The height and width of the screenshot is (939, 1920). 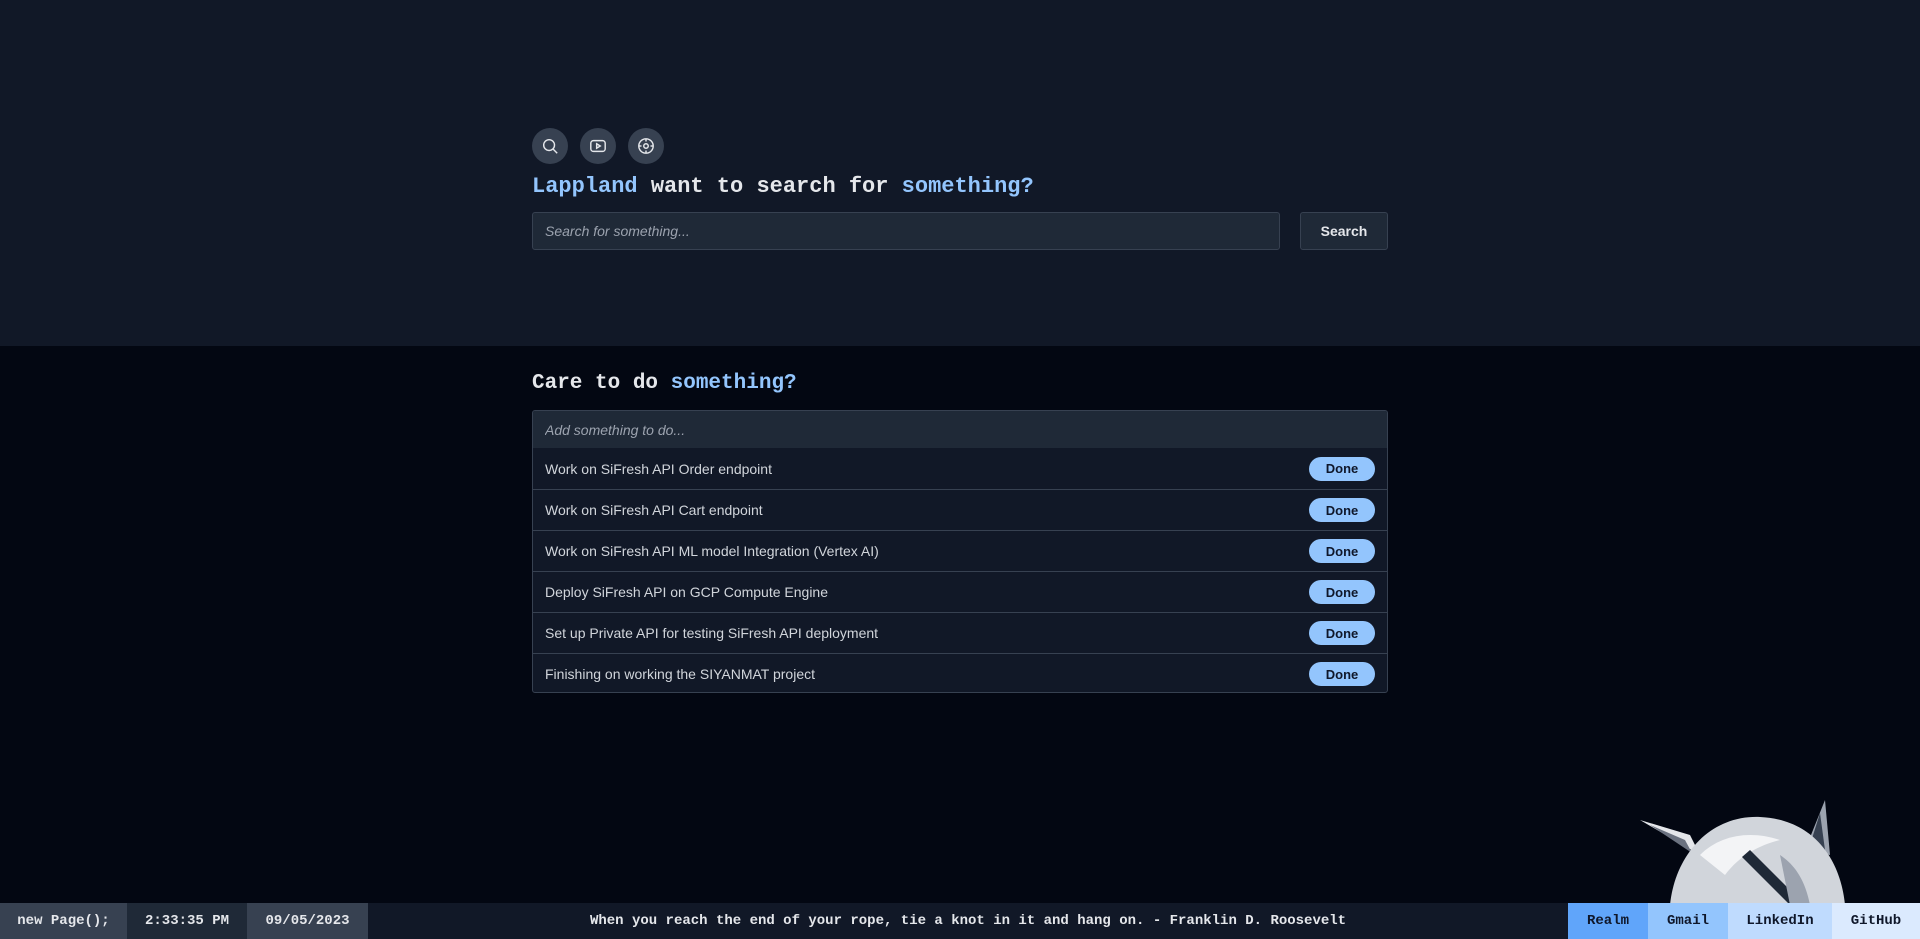 What do you see at coordinates (960, 146) in the screenshot?
I see `search-engine-selector` at bounding box center [960, 146].